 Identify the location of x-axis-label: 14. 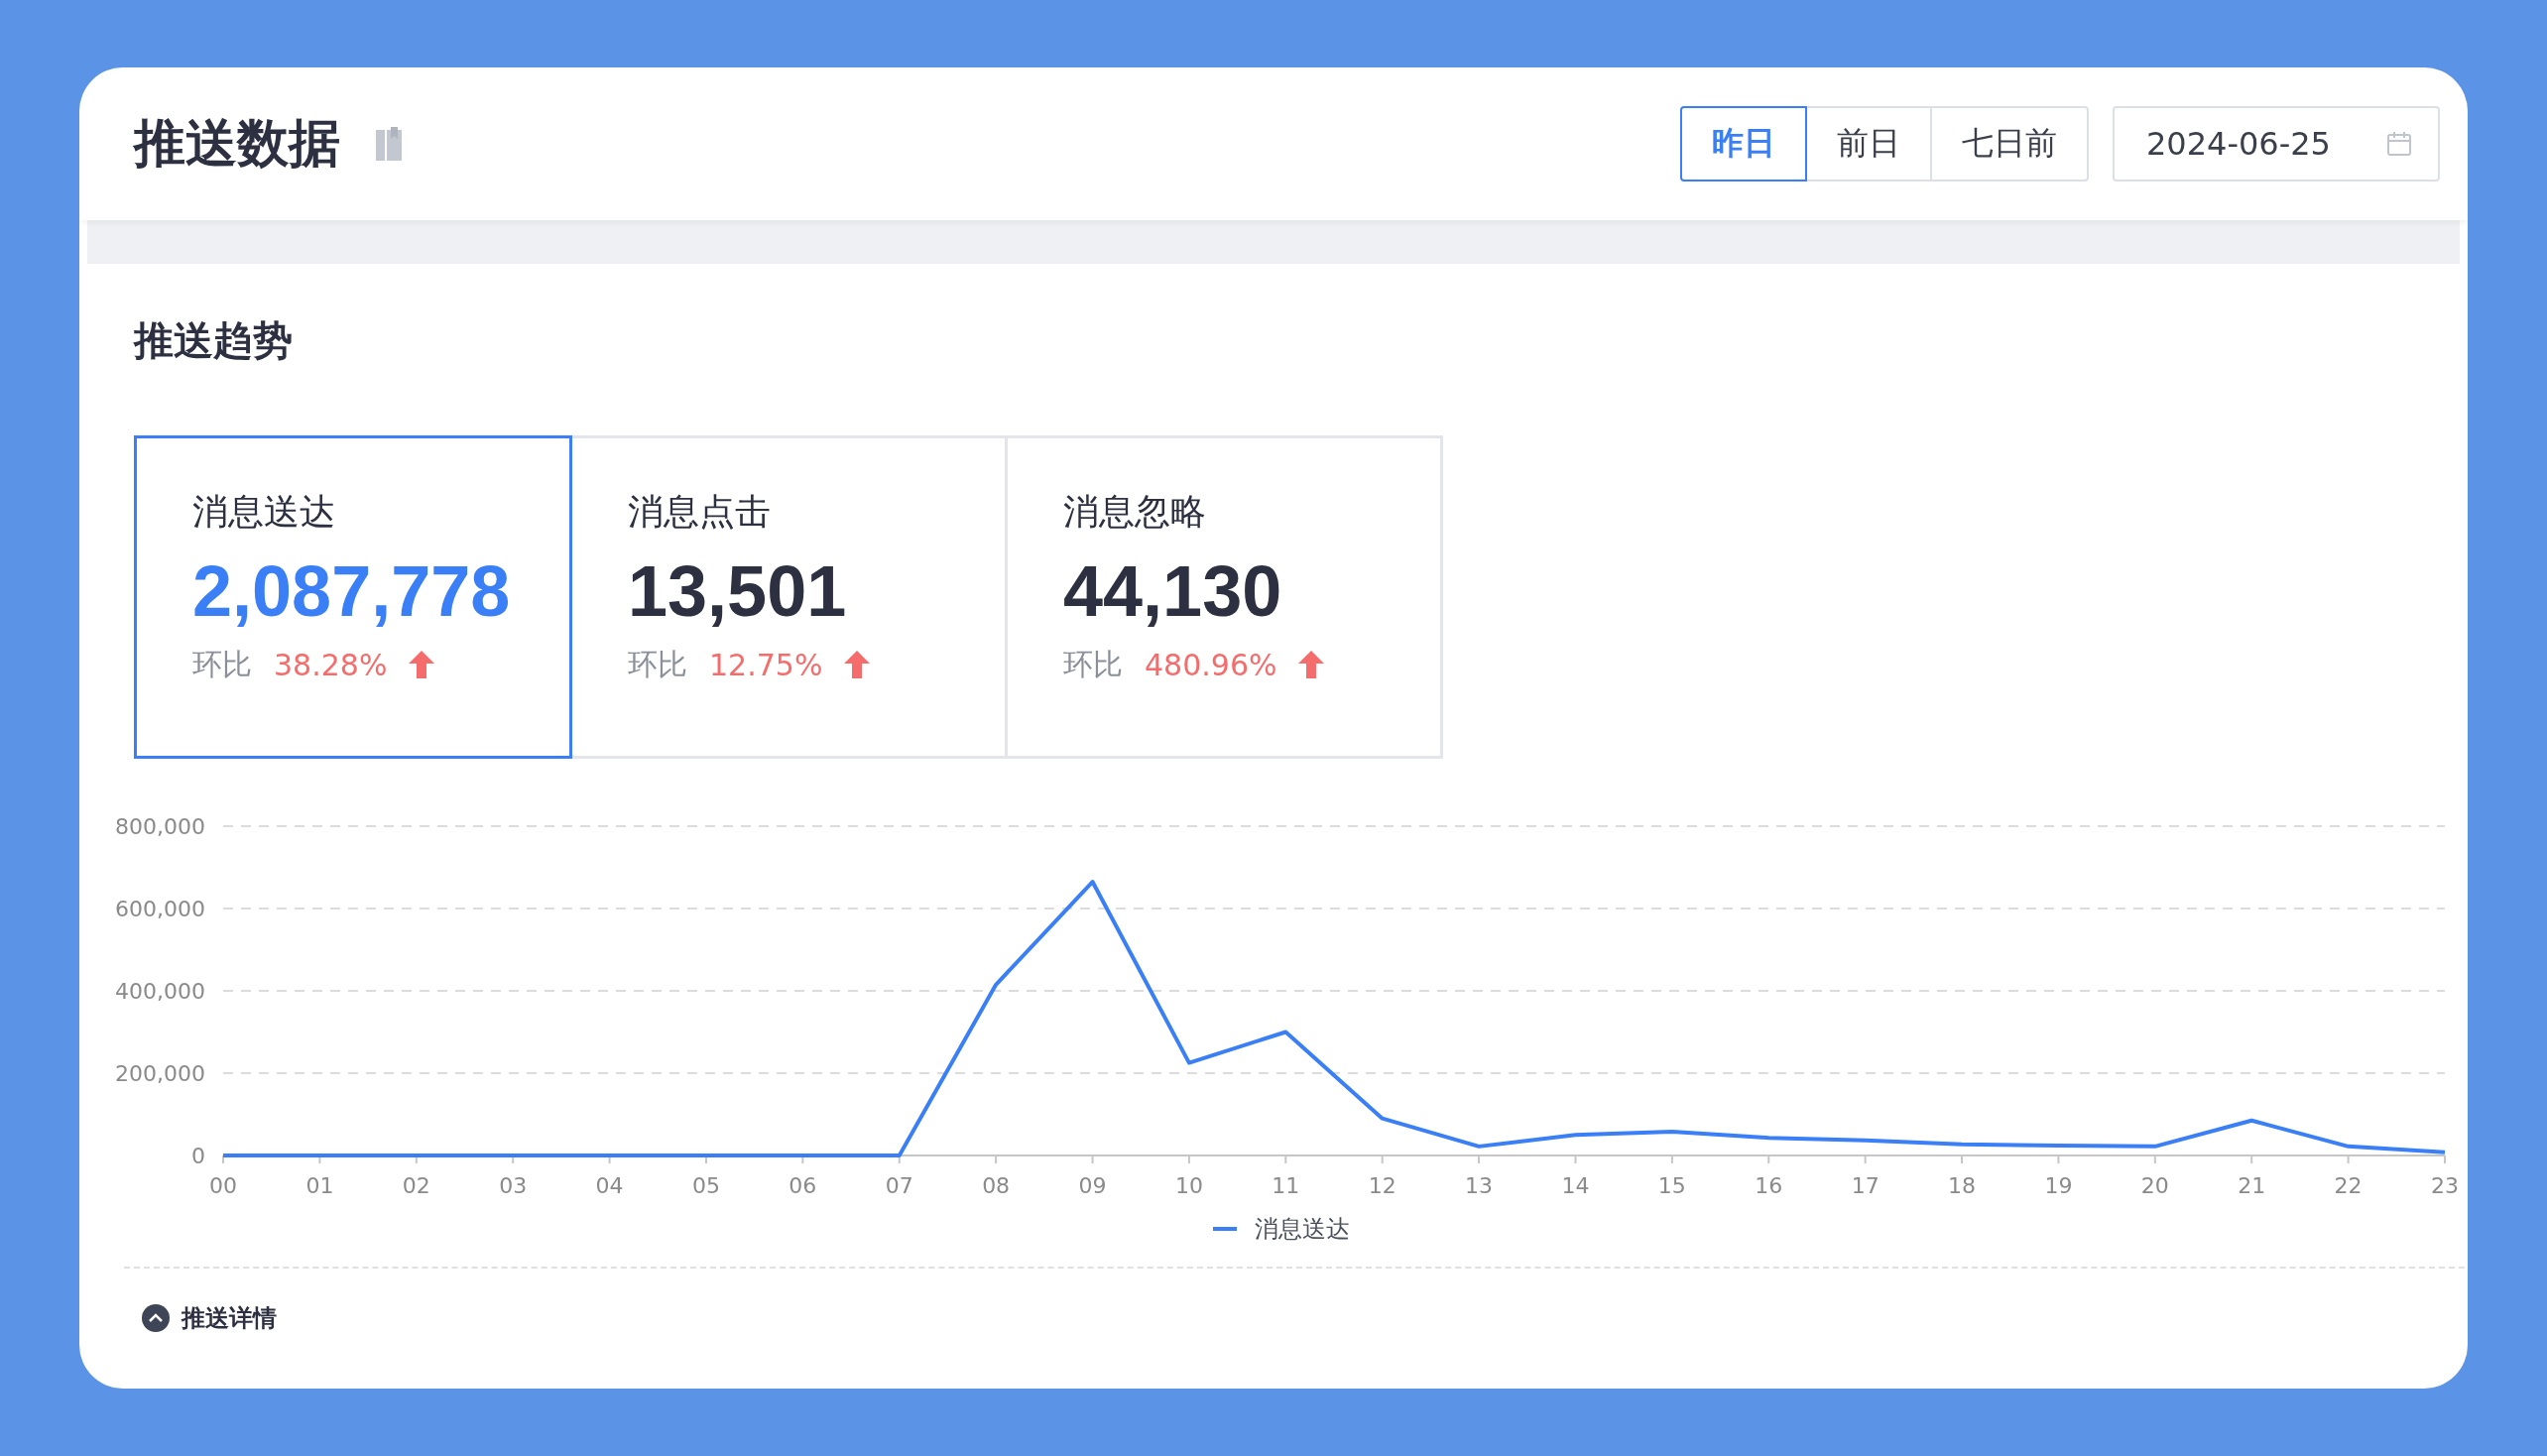
(1575, 1185).